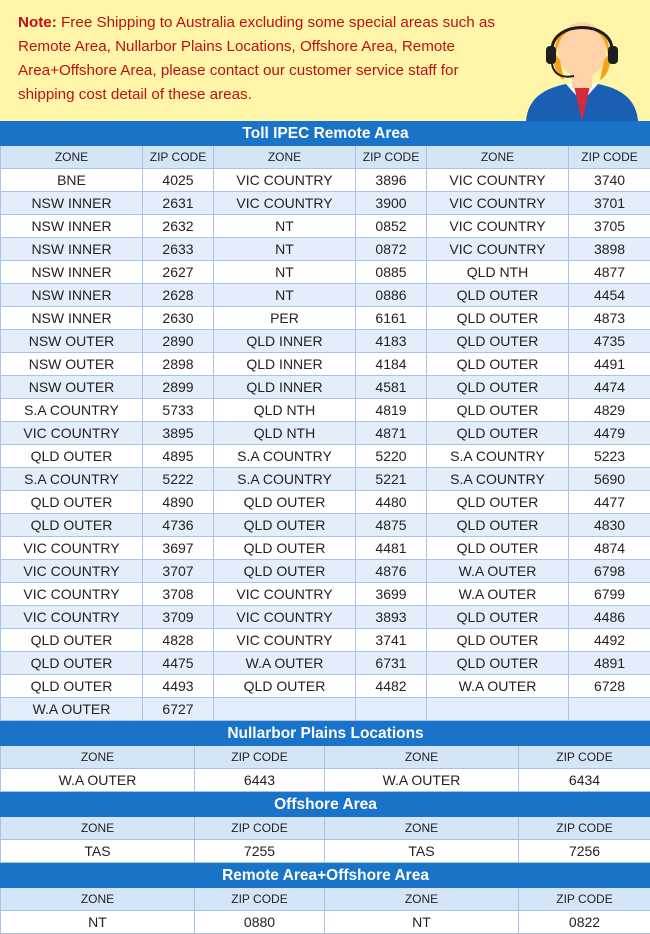 This screenshot has height=934, width=650. I want to click on zip-code-cell: 4474, so click(609, 387).